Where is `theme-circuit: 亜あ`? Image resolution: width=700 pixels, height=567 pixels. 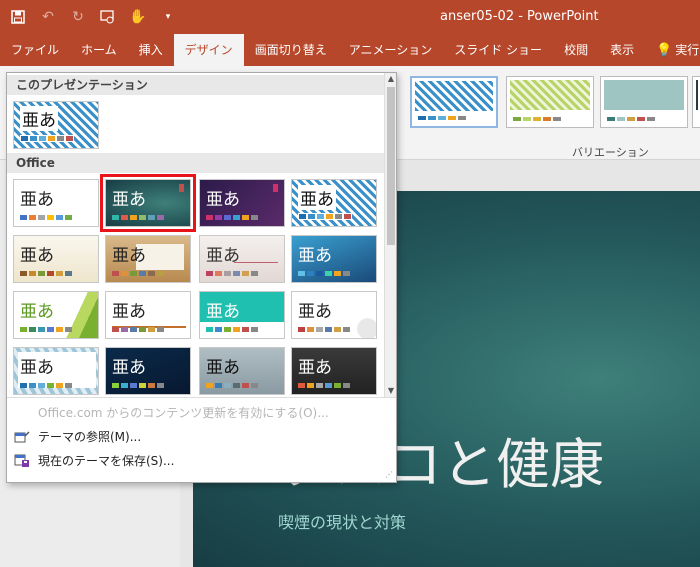
theme-circuit: 亜あ is located at coordinates (334, 259).